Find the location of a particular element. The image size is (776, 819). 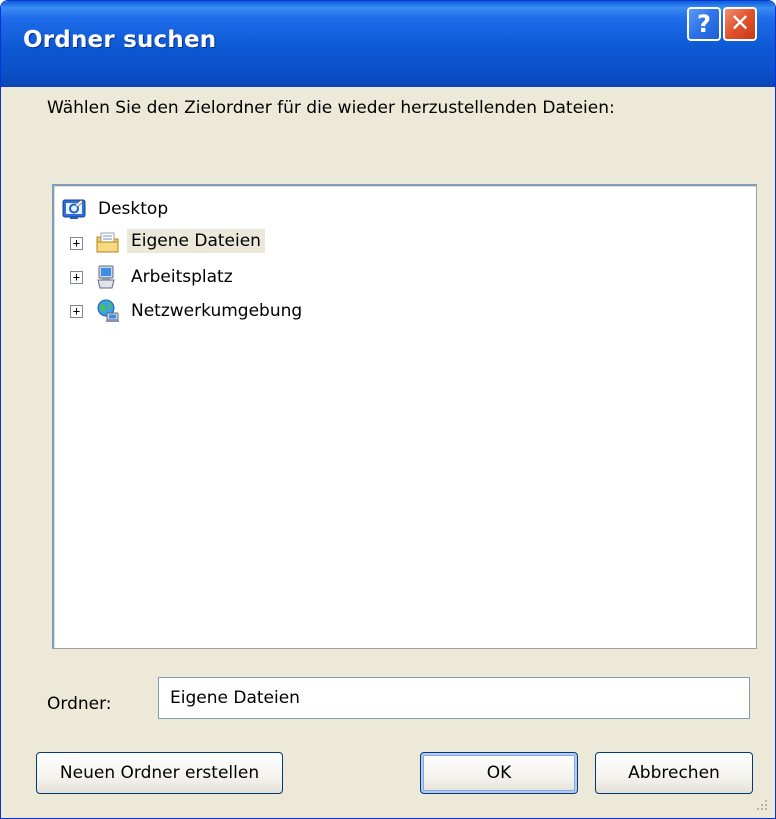

tree-item-label: Netzwerkumgebung is located at coordinates (217, 311).